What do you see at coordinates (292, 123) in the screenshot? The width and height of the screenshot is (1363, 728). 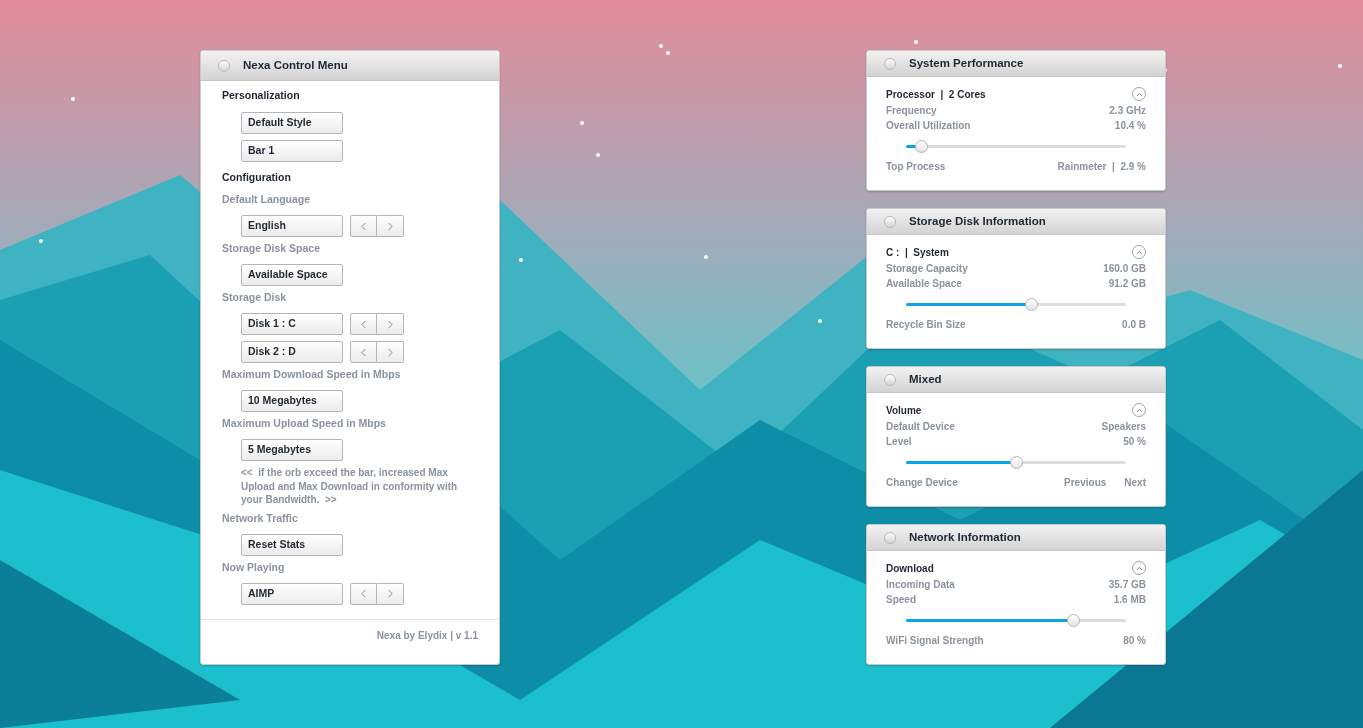 I see `option-button: Default Style` at bounding box center [292, 123].